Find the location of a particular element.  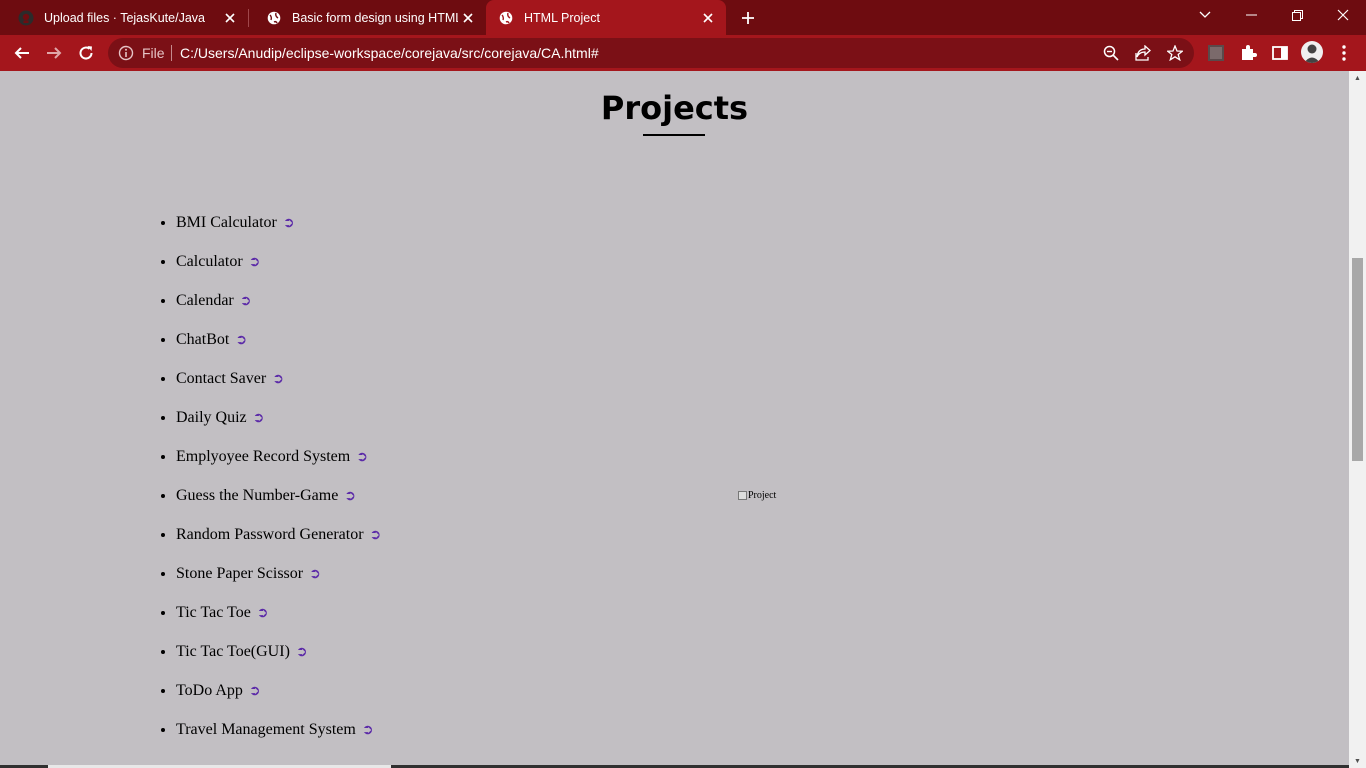

tab-title: HTML Project is located at coordinates (562, 17).